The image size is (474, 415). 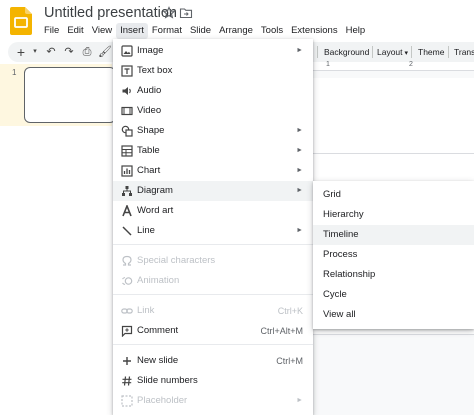 I want to click on menu-item-link: Link Ctrl+K, so click(x=213, y=311).